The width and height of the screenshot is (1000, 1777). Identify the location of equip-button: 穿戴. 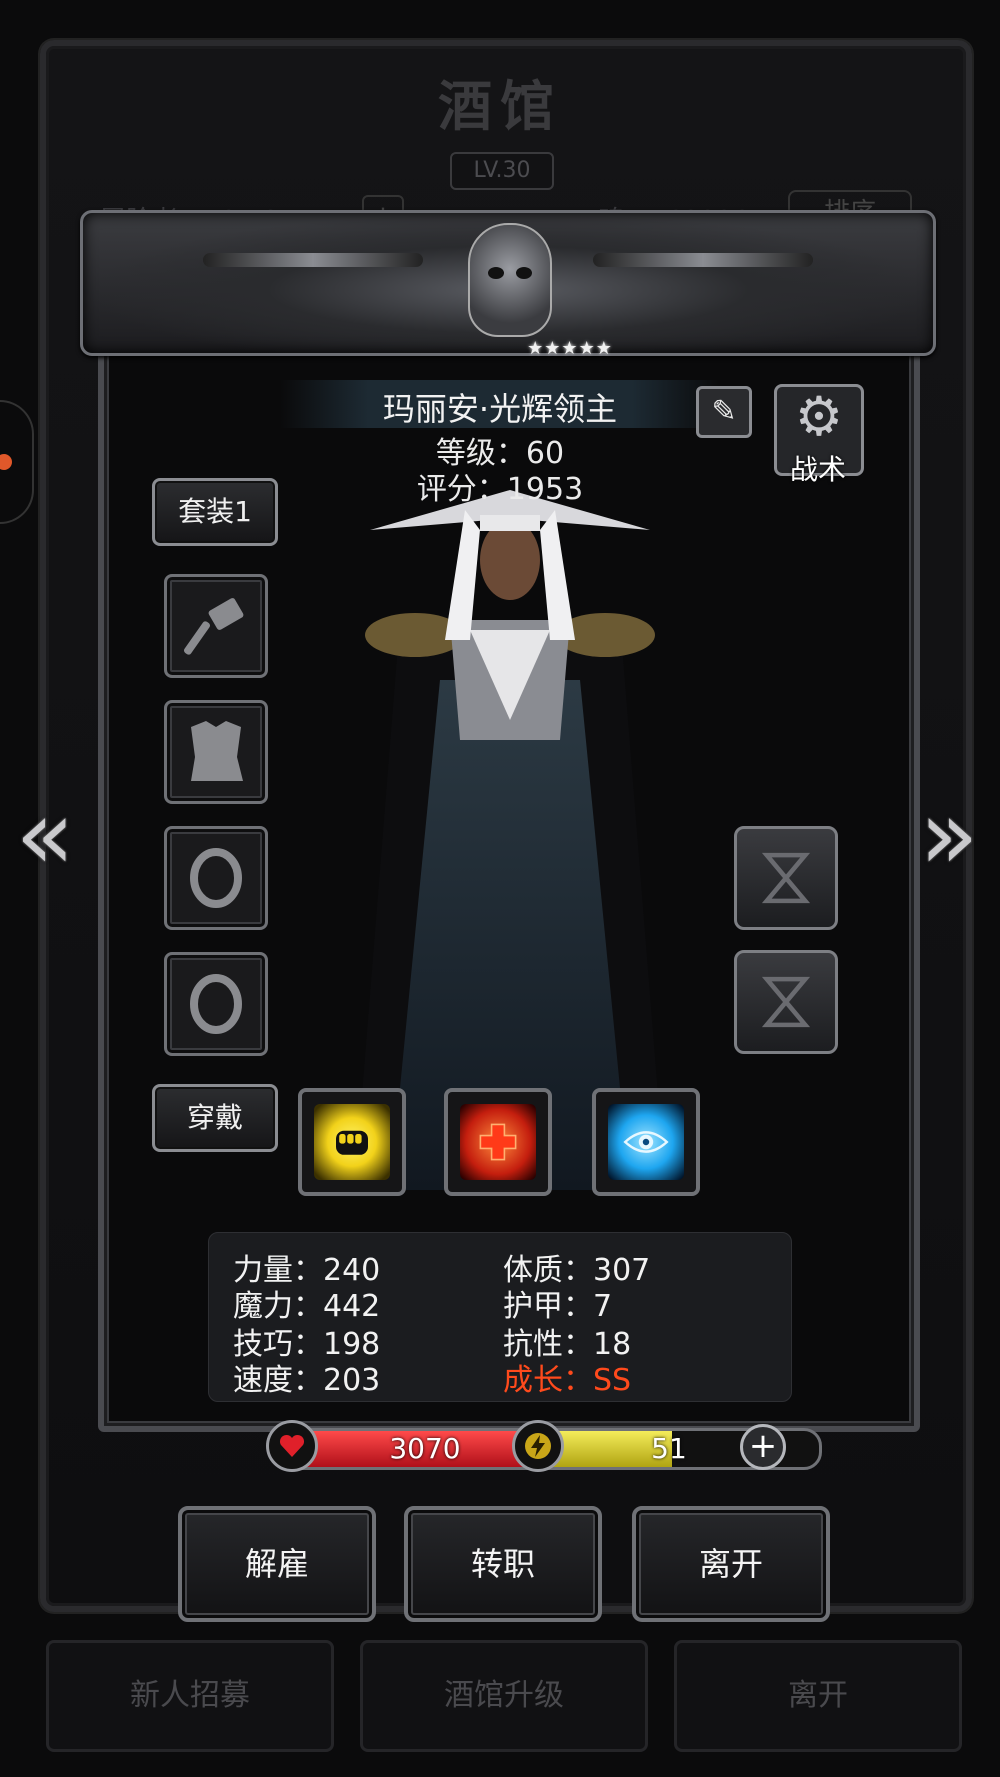
(215, 1118).